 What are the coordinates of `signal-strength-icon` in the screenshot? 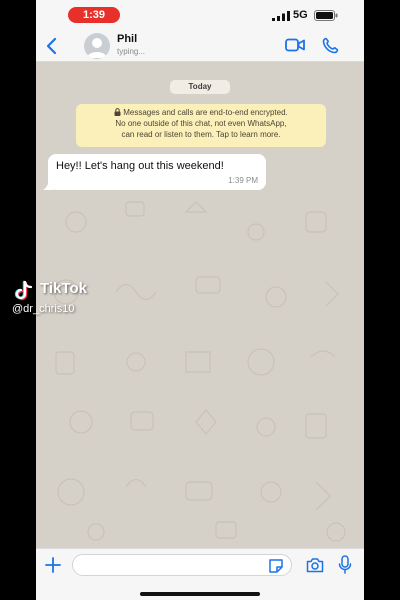 It's located at (281, 16).